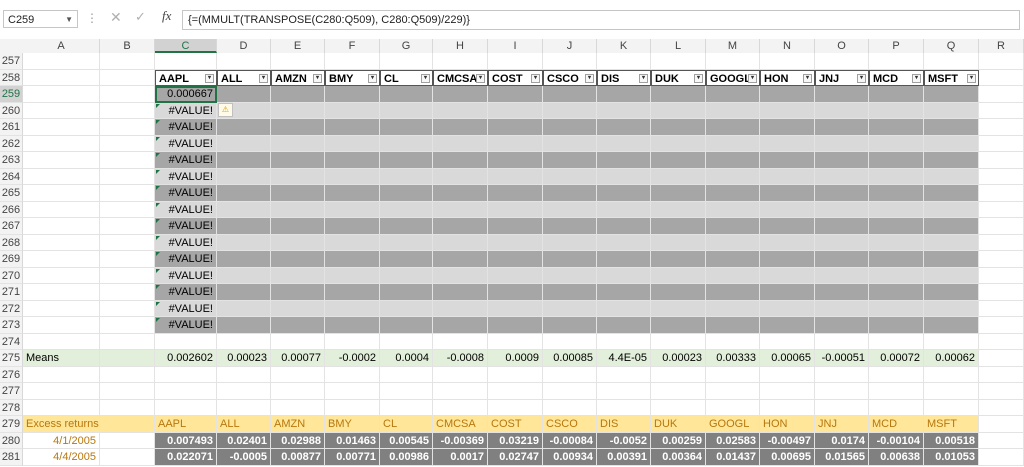 The image size is (1024, 467). What do you see at coordinates (11, 292) in the screenshot?
I see `row-header: 271` at bounding box center [11, 292].